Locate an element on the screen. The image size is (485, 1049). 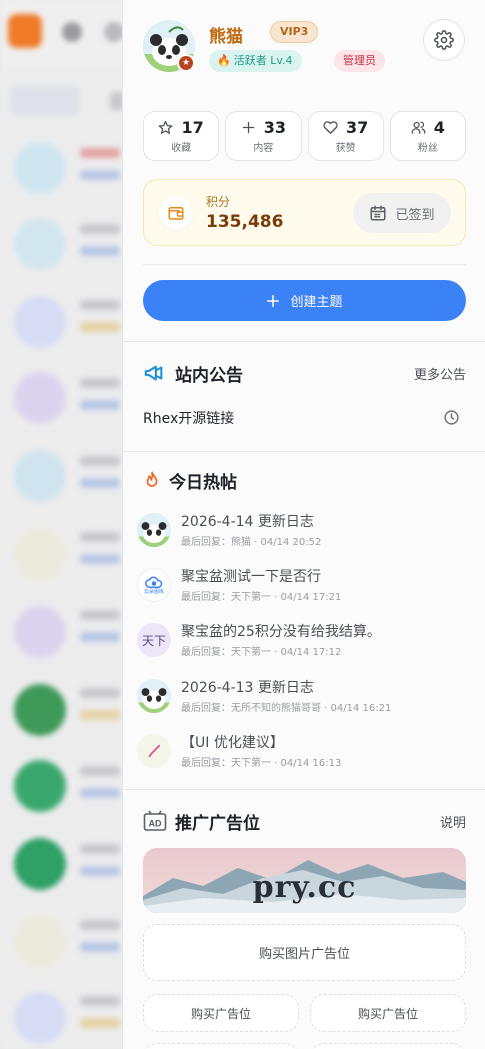
avatar-text: 云朵图库 is located at coordinates (153, 592).